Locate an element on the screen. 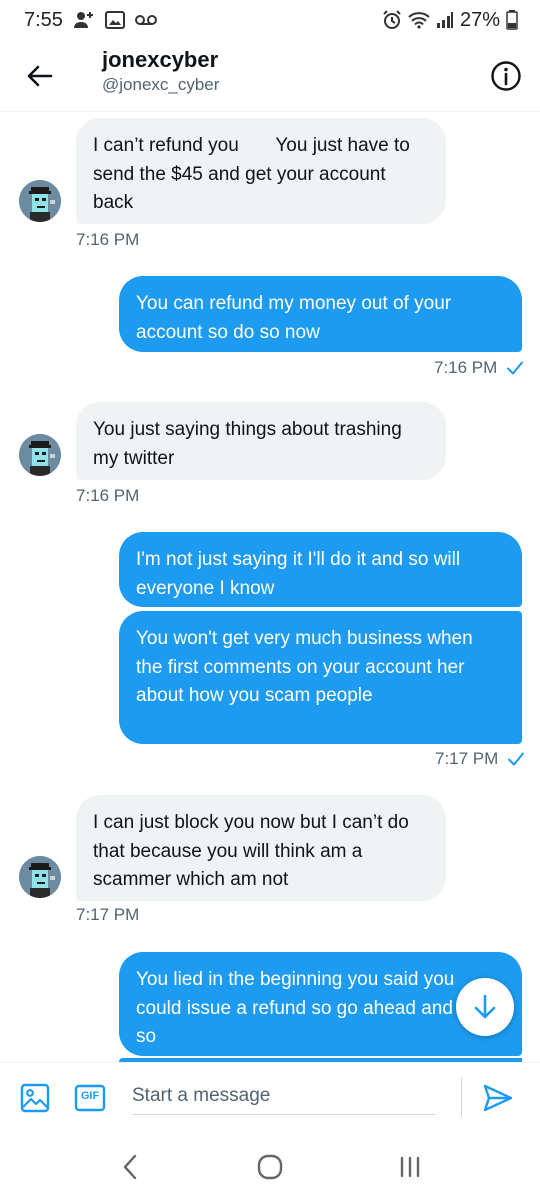 This screenshot has height=1200, width=540. info-button is located at coordinates (506, 76).